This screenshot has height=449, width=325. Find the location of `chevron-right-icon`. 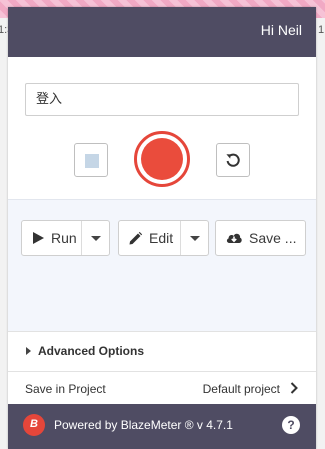

chevron-right-icon is located at coordinates (294, 388).